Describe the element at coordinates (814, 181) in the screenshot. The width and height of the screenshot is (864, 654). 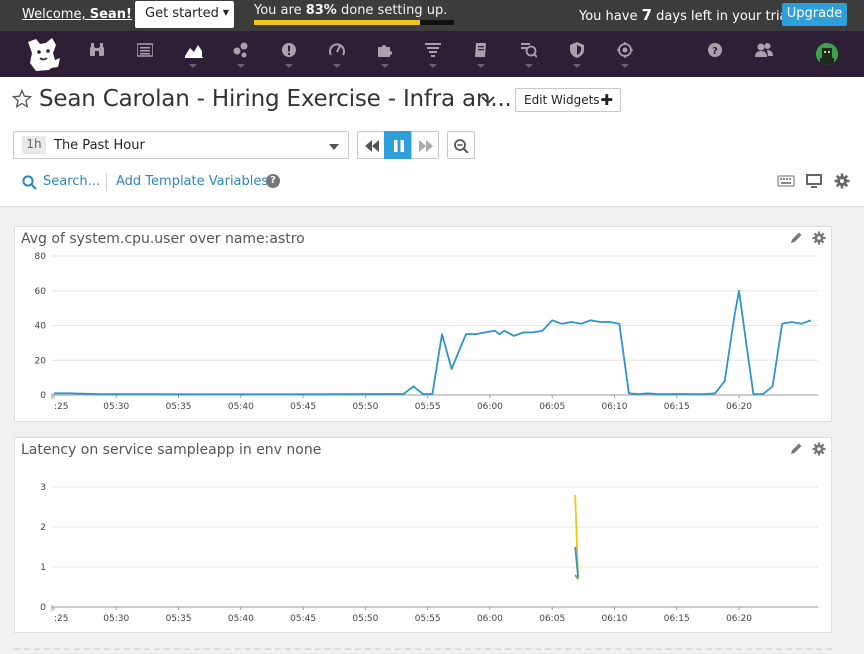
I see `tv-mode-icon` at that location.